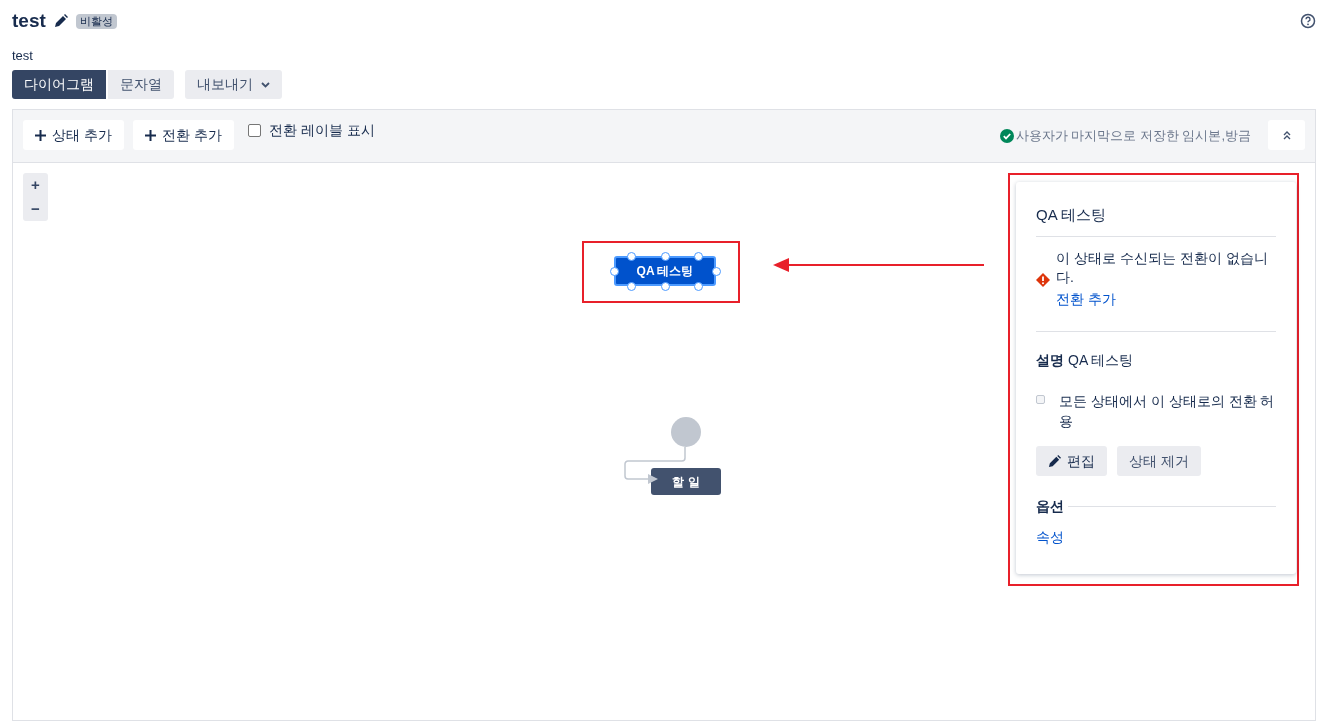  Describe the element at coordinates (1050, 360) in the screenshot. I see `description-label: 설명` at that location.